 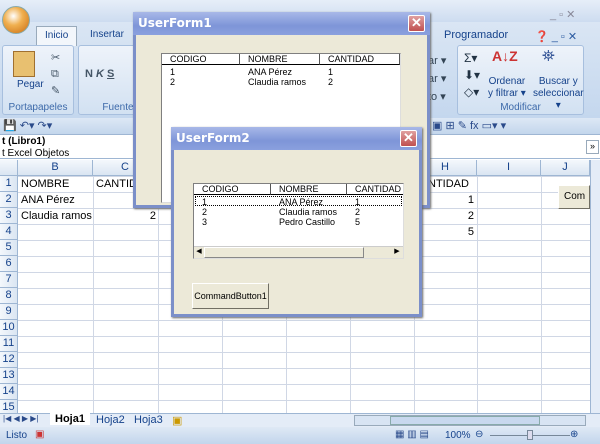 I want to click on row-header: 10, so click(x=9, y=328).